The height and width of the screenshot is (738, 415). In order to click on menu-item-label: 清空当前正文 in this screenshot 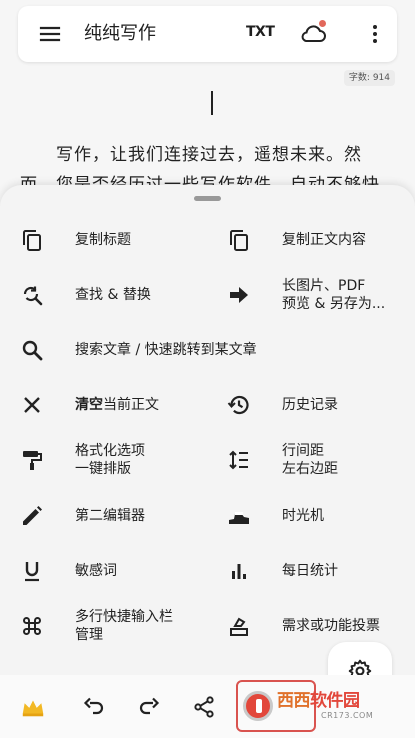, I will do `click(117, 405)`.